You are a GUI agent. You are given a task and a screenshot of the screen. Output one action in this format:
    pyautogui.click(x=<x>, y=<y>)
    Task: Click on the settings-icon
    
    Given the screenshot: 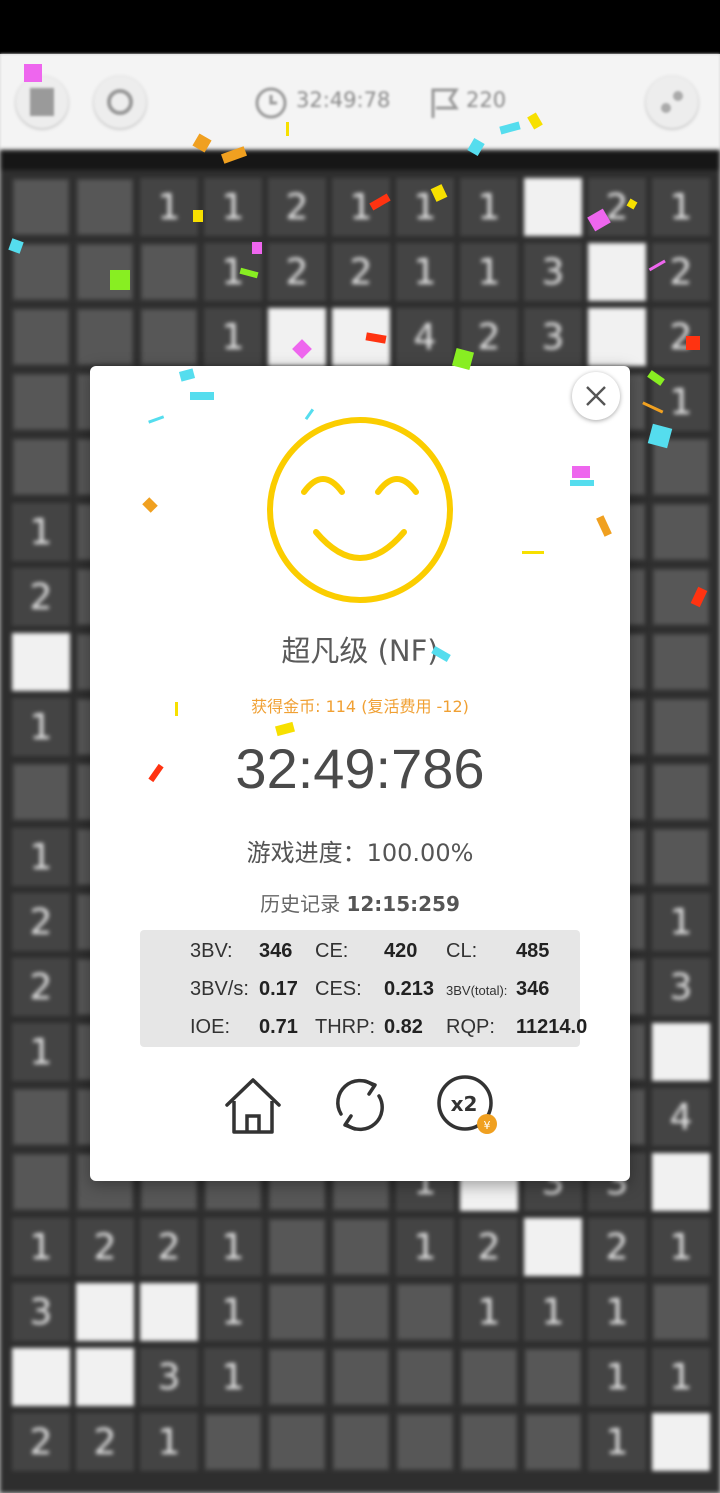 What is the action you would take?
    pyautogui.click(x=672, y=102)
    